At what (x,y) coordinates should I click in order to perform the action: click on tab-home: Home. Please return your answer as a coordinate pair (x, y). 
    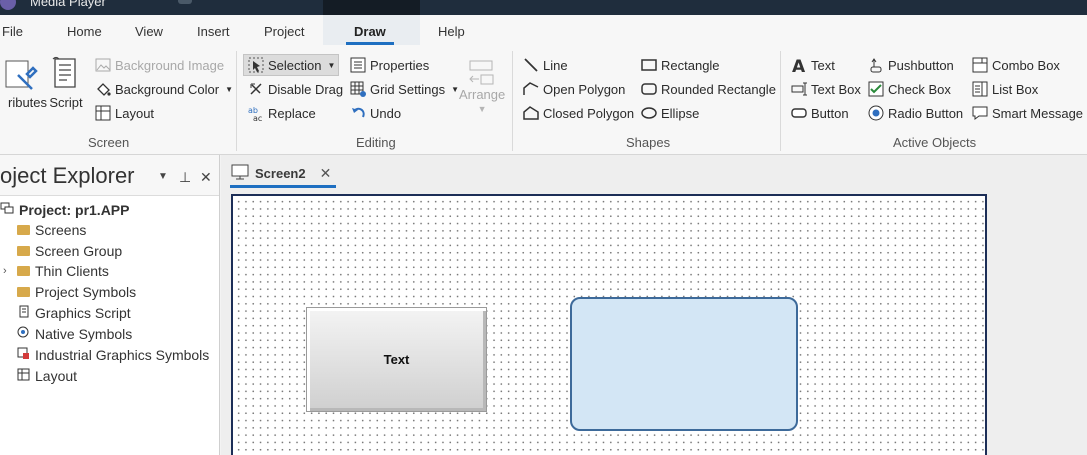
    Looking at the image, I should click on (84, 31).